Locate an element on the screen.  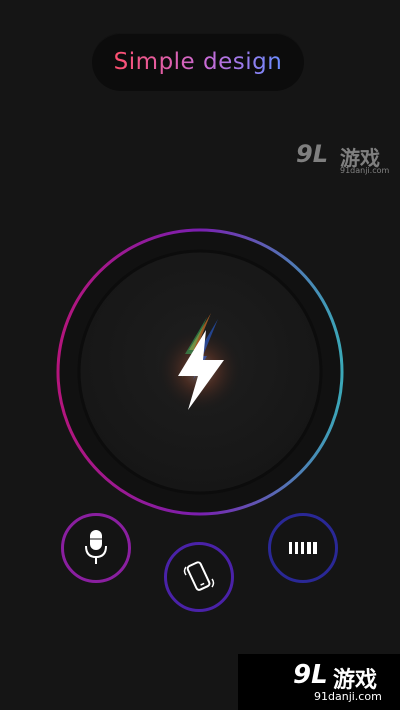
watermark-bottom-logo: 9L is located at coordinates (310, 675).